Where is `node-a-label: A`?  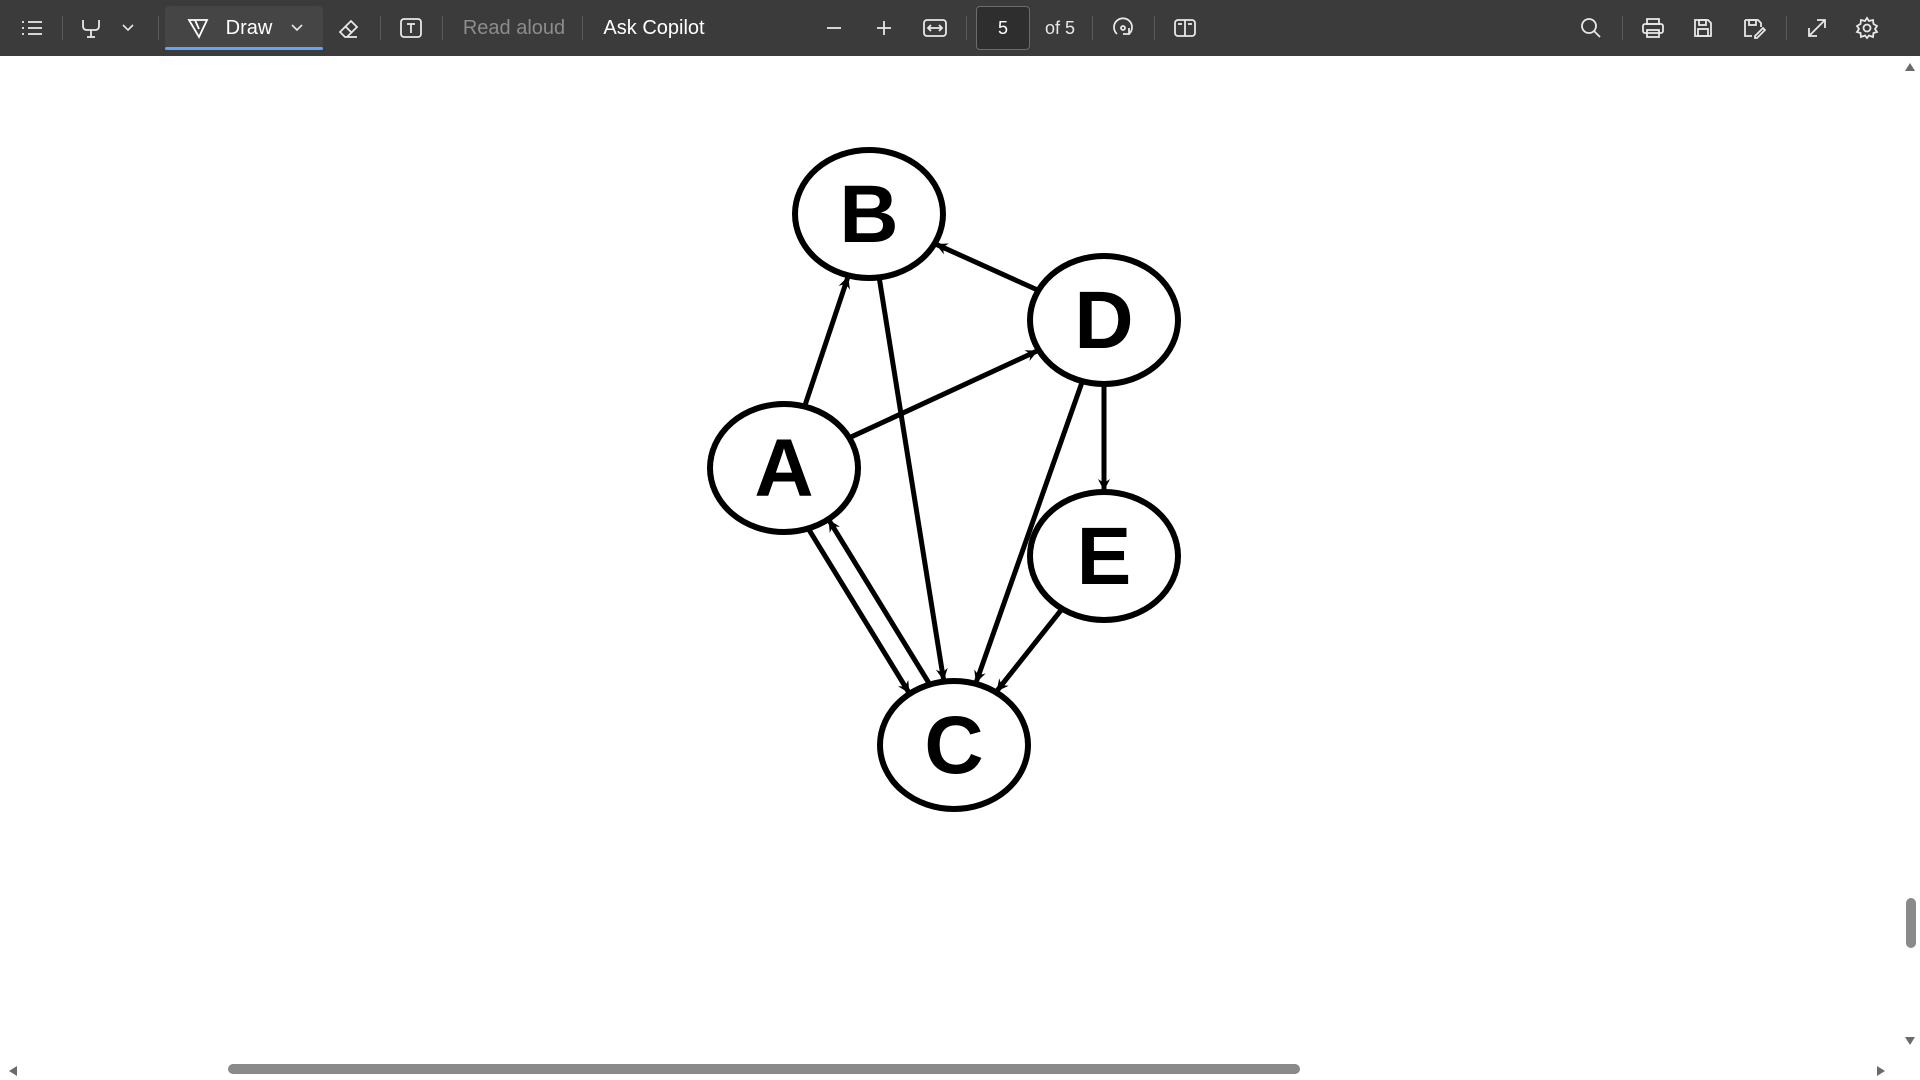 node-a-label: A is located at coordinates (783, 468).